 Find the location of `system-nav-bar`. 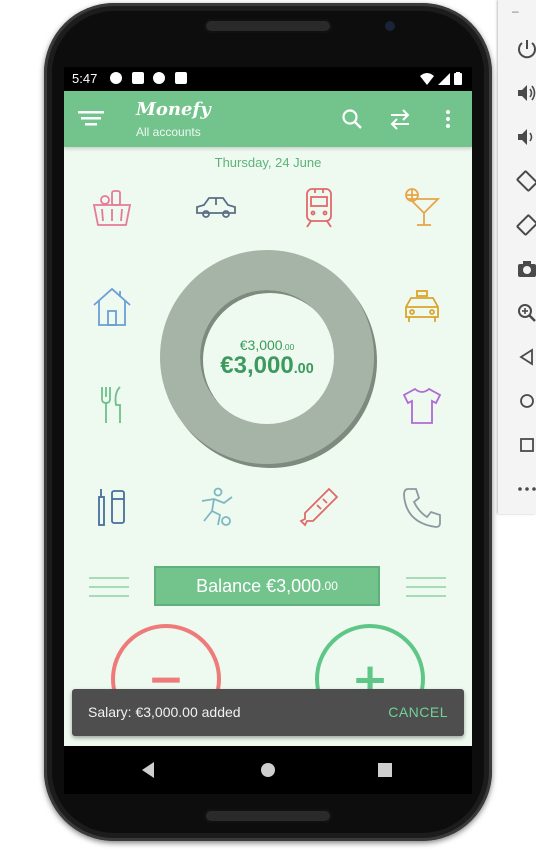

system-nav-bar is located at coordinates (268, 770).